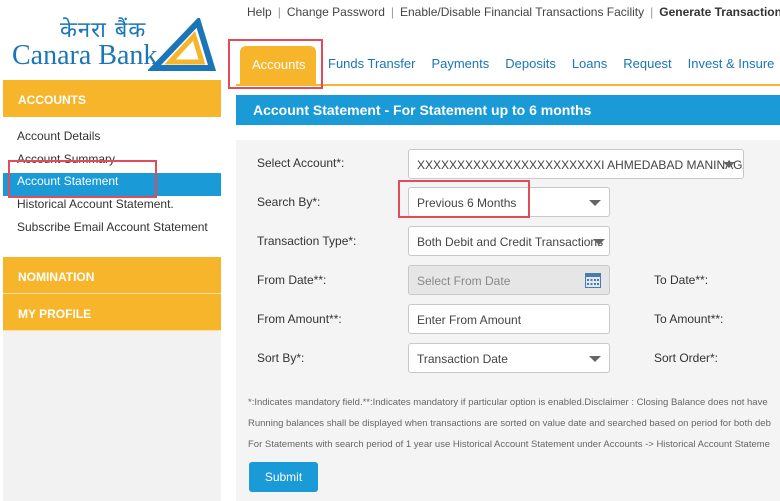 The width and height of the screenshot is (780, 501). I want to click on from-date-label: From Date**:, so click(292, 280).